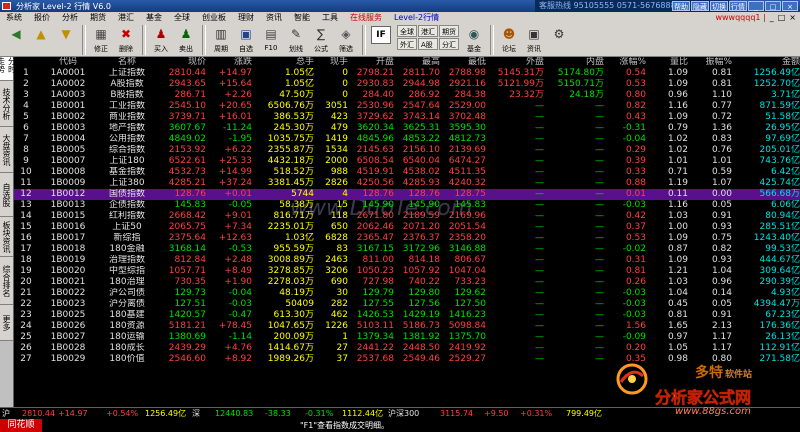  Describe the element at coordinates (271, 39) in the screenshot. I see `tb-f10-button: ▤ F10` at that location.